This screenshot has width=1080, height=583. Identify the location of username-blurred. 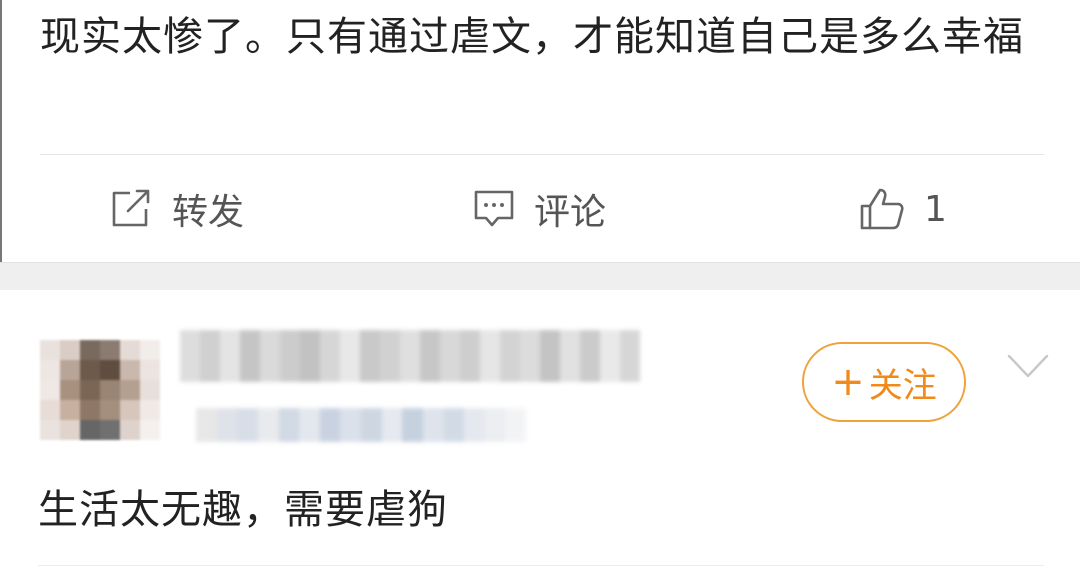
(410, 356).